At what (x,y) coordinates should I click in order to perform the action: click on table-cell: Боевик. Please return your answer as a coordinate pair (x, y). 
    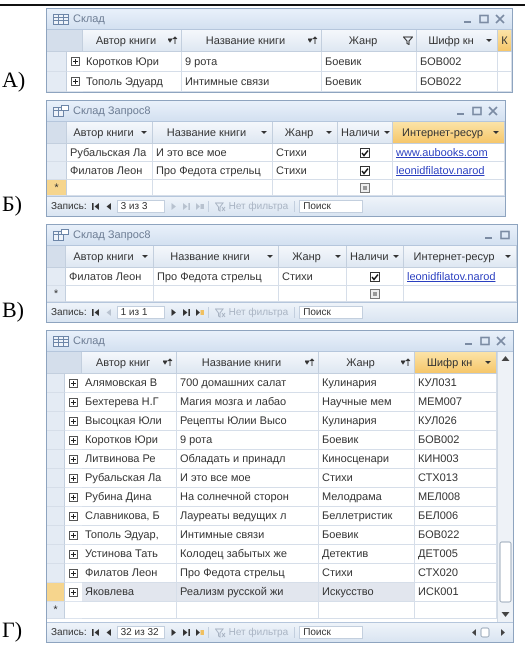
    Looking at the image, I should click on (343, 62).